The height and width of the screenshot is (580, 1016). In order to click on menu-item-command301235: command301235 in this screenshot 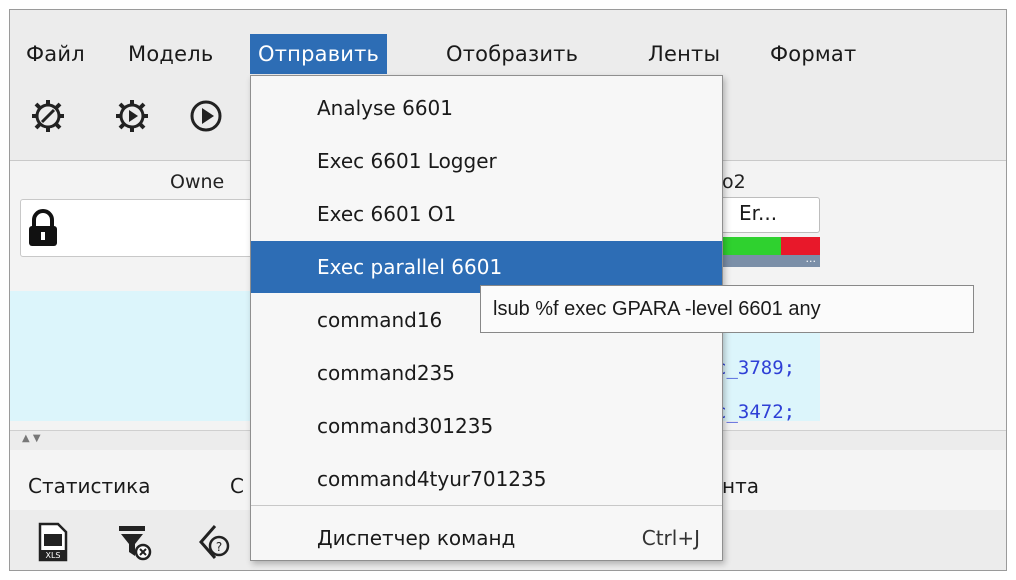, I will do `click(486, 426)`.